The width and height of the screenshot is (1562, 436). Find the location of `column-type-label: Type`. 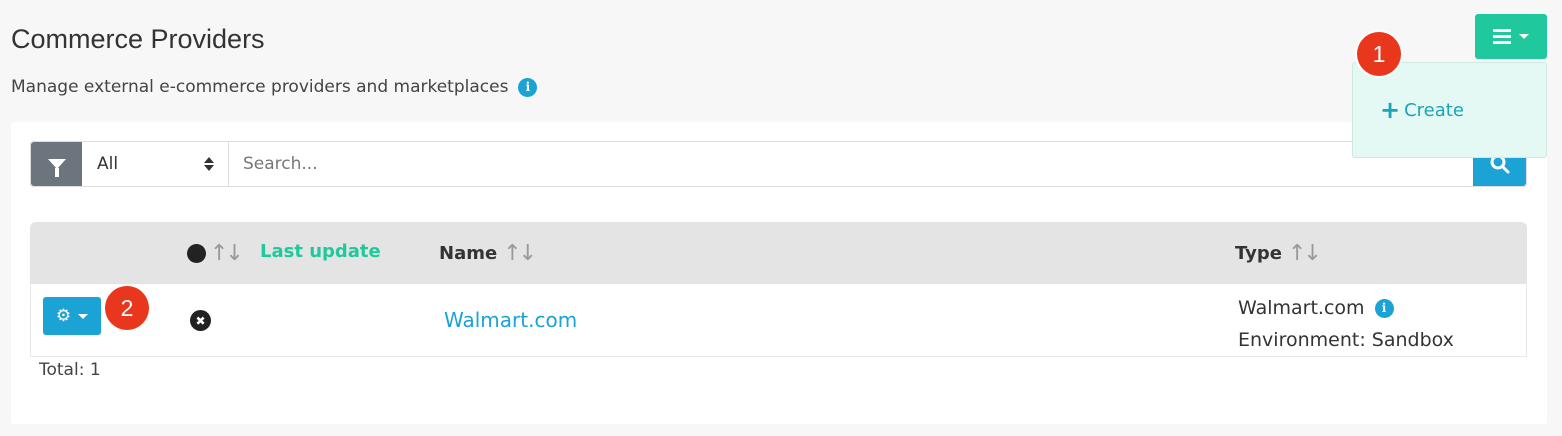

column-type-label: Type is located at coordinates (1258, 253).